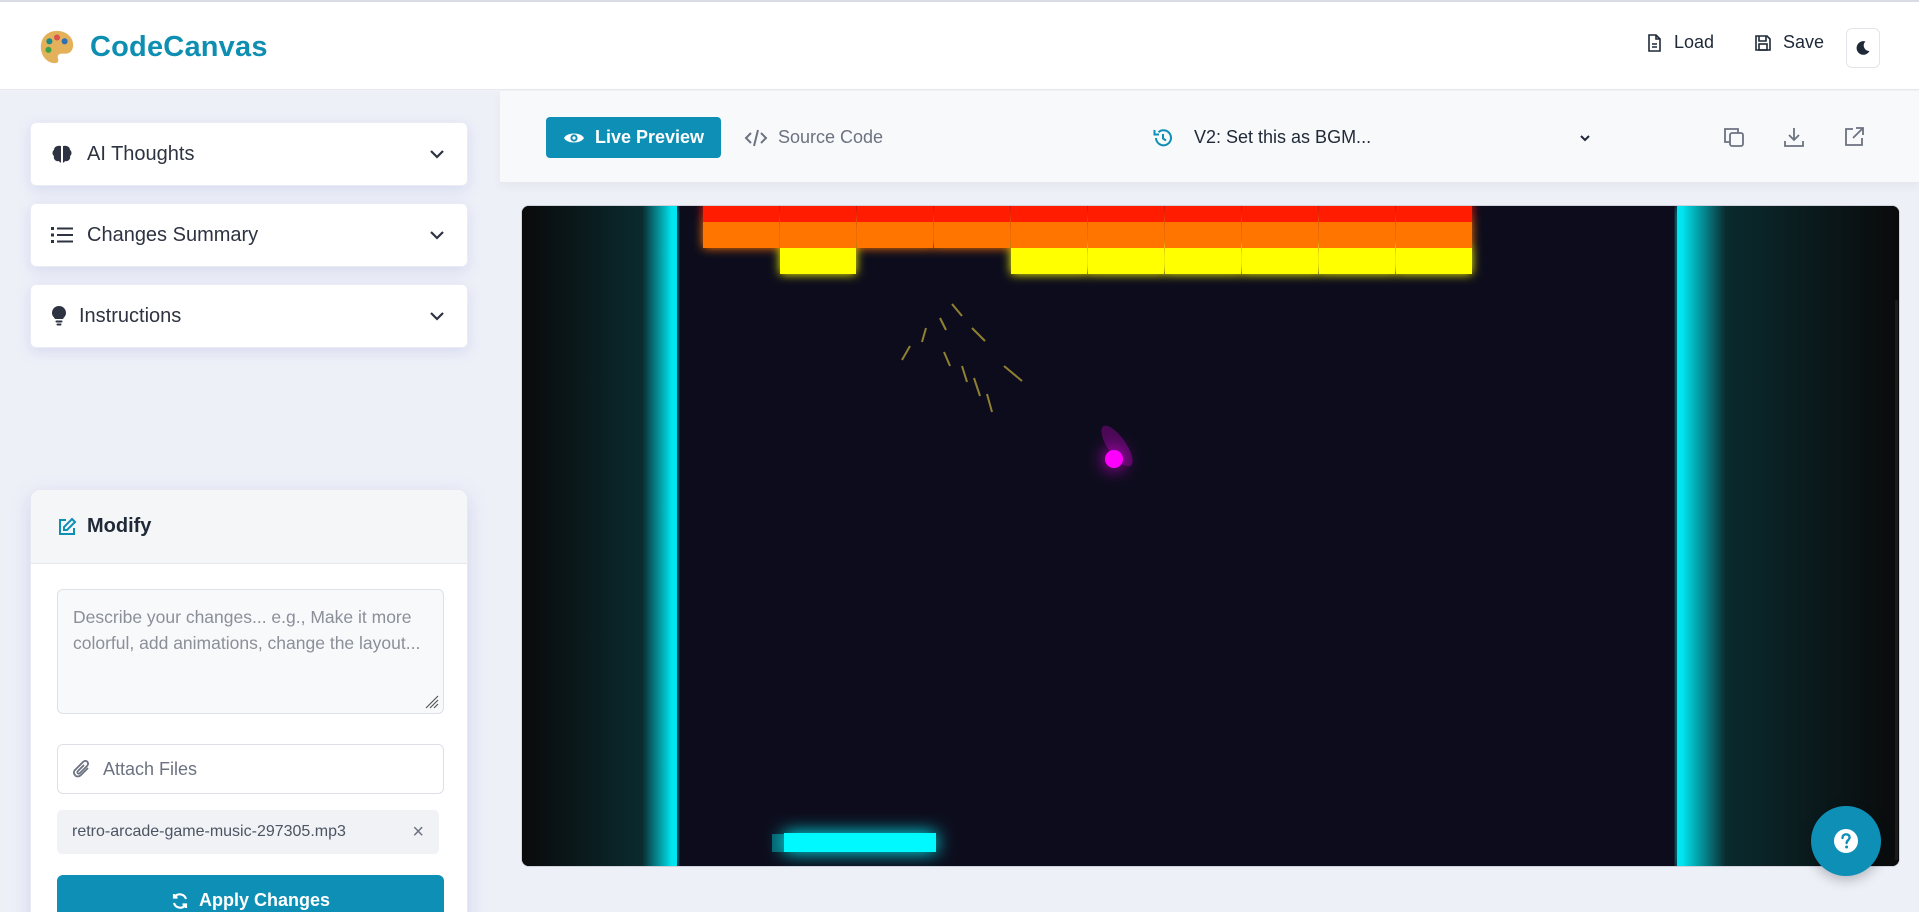 This screenshot has height=912, width=1919. I want to click on load-label: Load, so click(1694, 42).